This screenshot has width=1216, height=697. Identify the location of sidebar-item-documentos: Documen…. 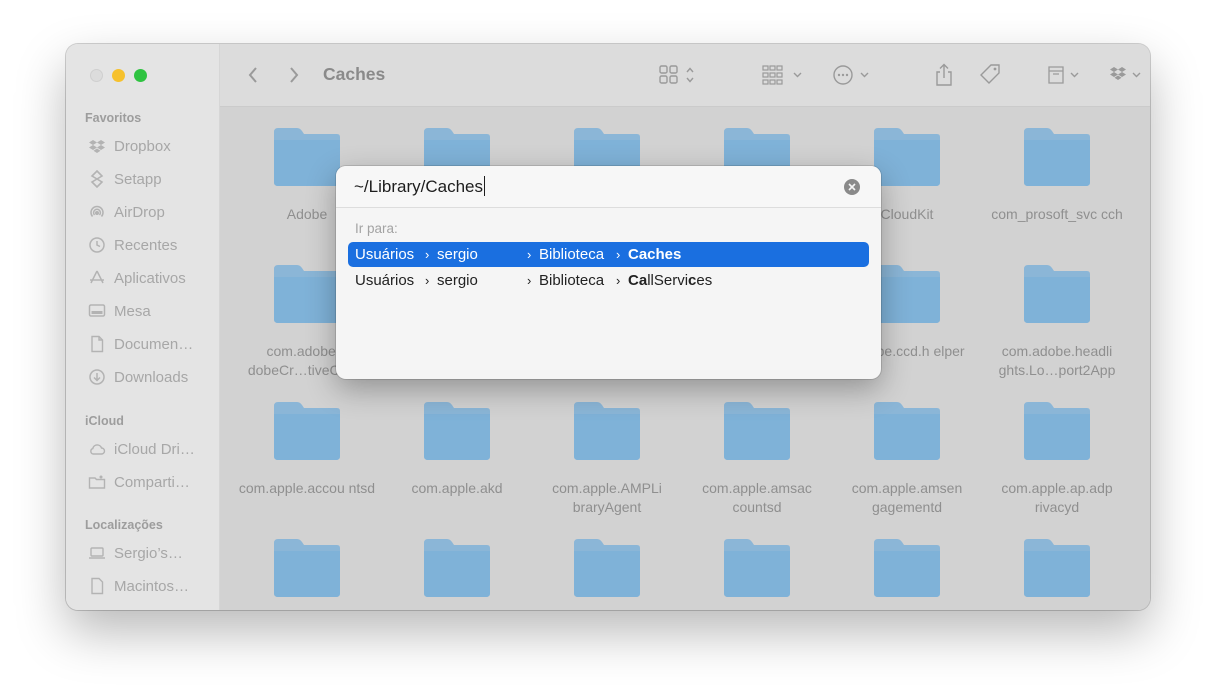
(150, 344).